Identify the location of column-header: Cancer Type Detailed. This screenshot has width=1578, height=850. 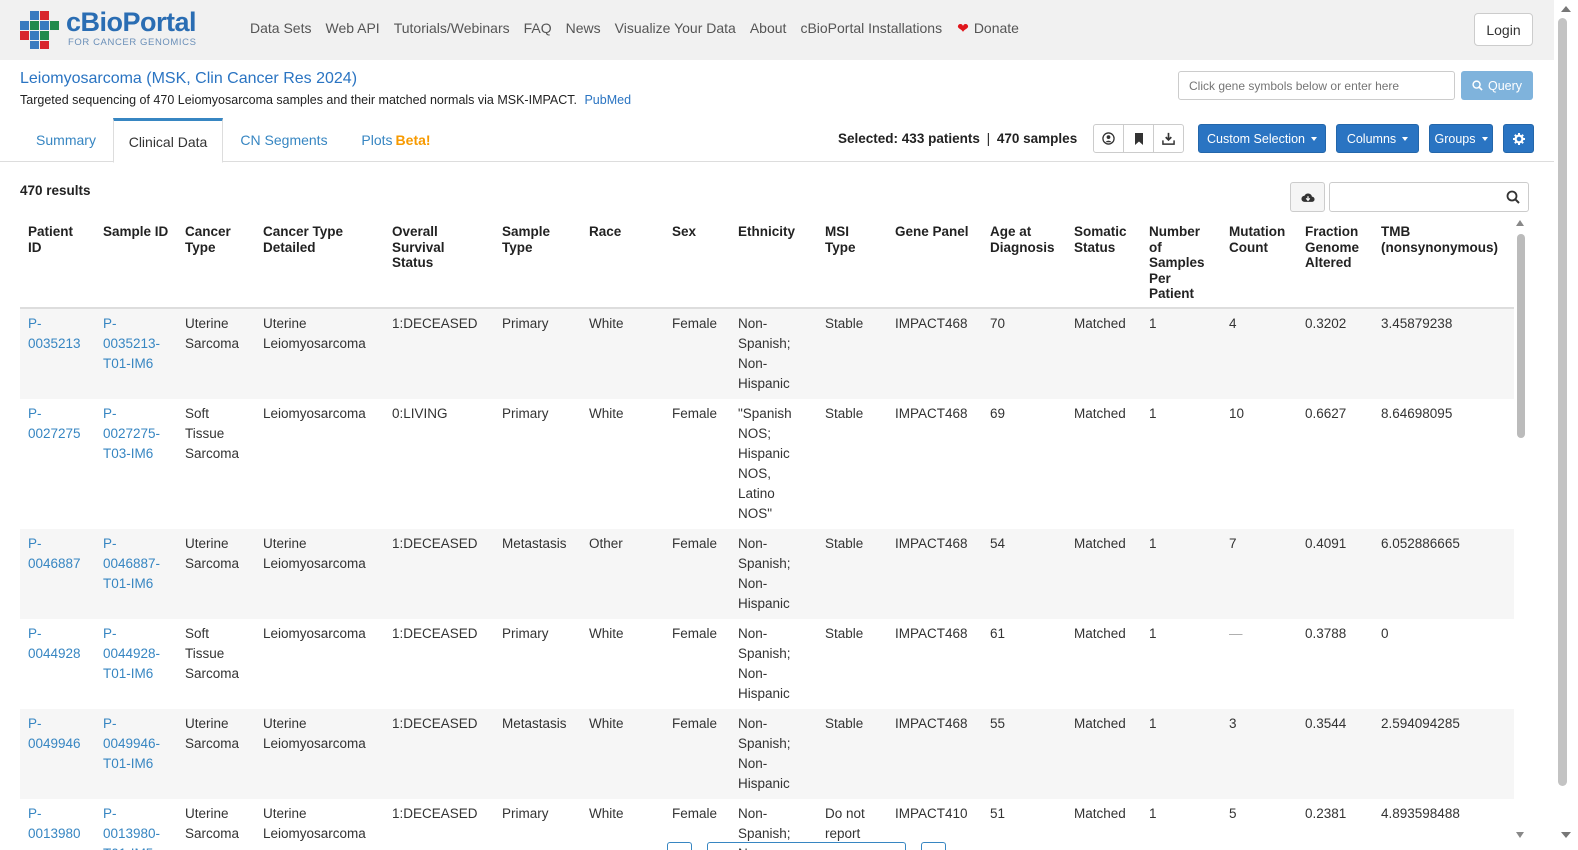
(319, 264).